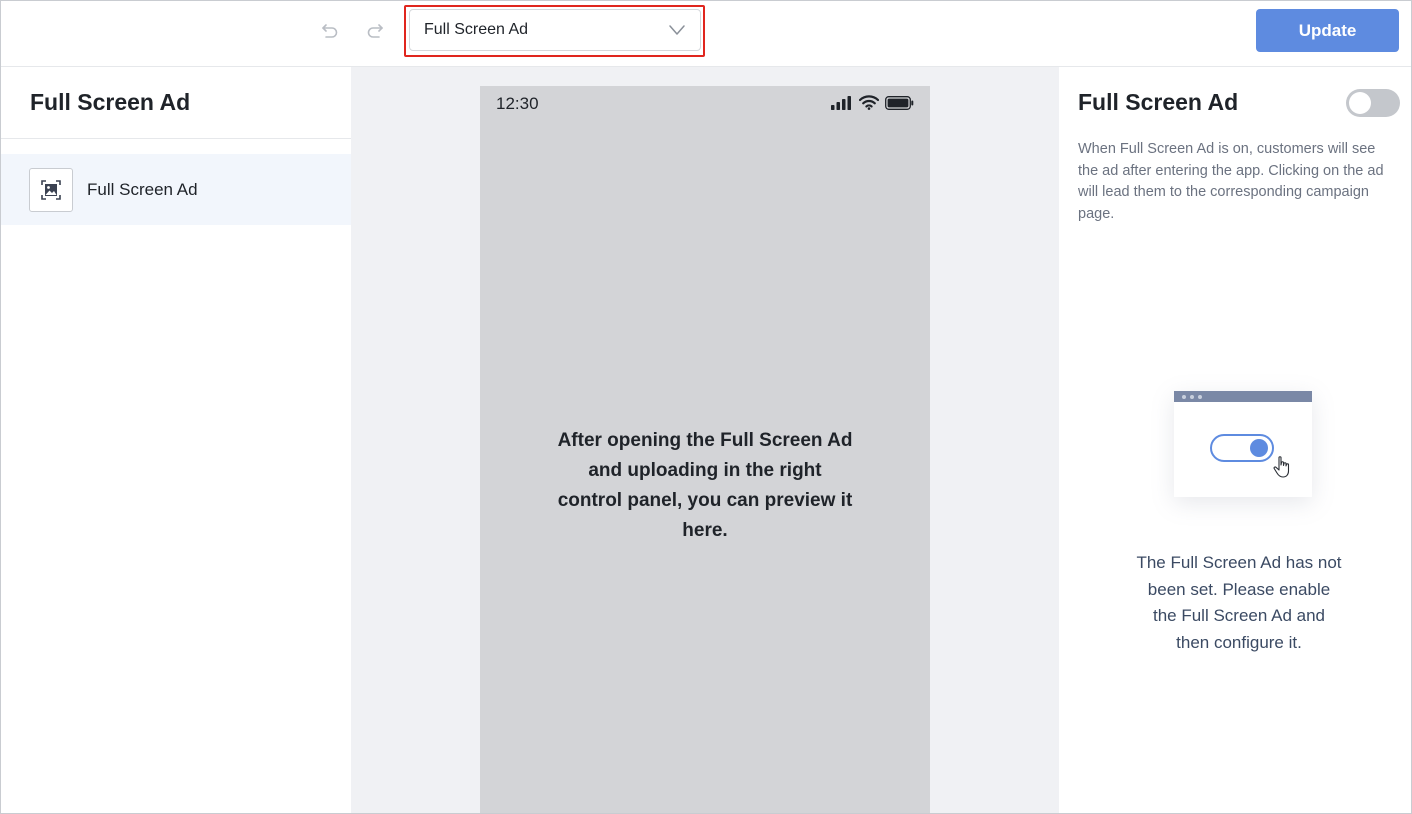  I want to click on wifi-icon, so click(869, 102).